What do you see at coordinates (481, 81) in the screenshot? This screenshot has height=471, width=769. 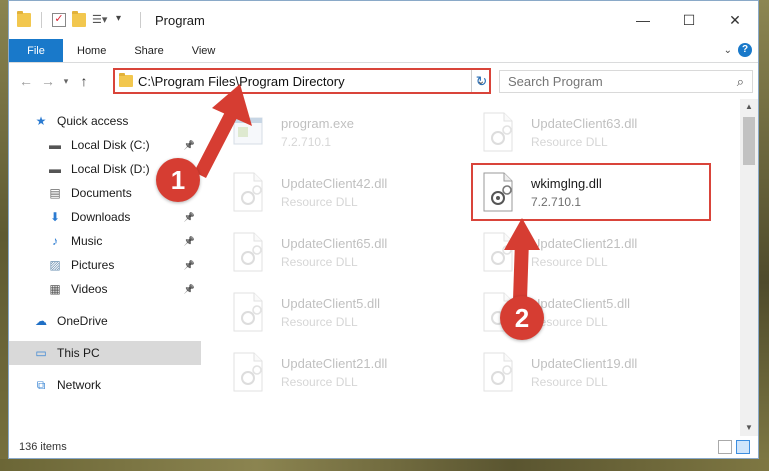 I see `refresh-icon: ↻` at bounding box center [481, 81].